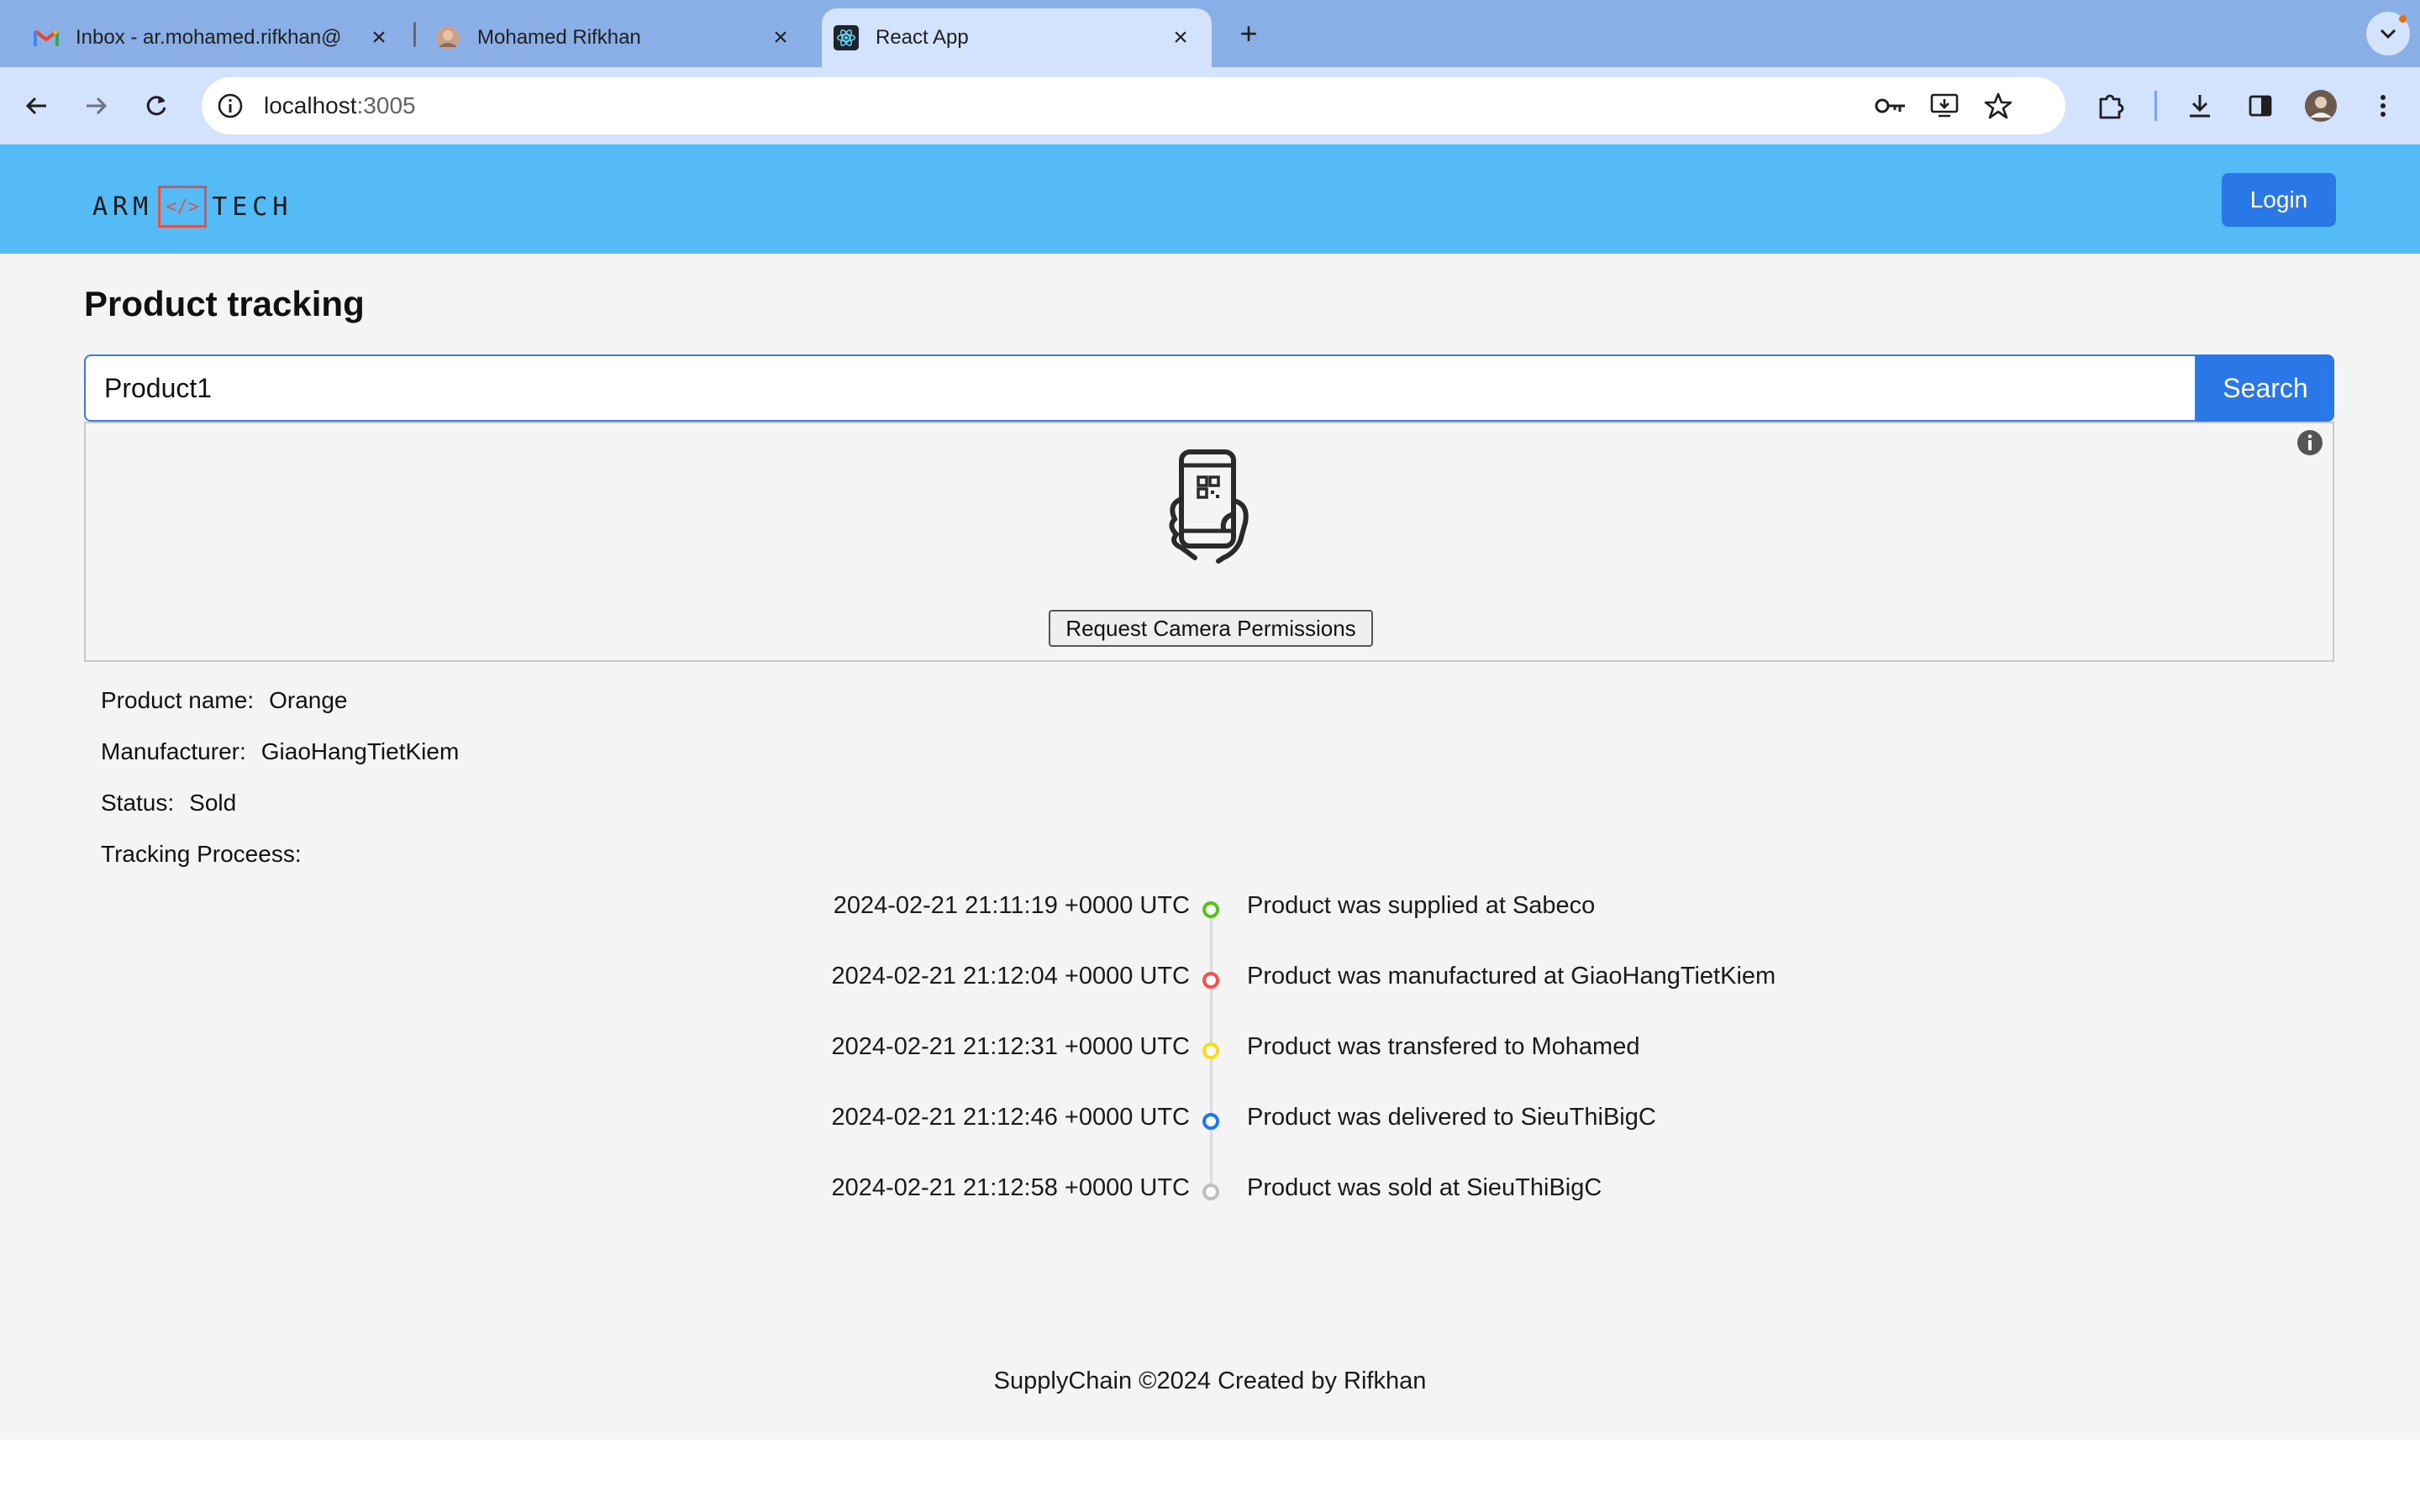  I want to click on logo-text-left: ARM, so click(123, 207).